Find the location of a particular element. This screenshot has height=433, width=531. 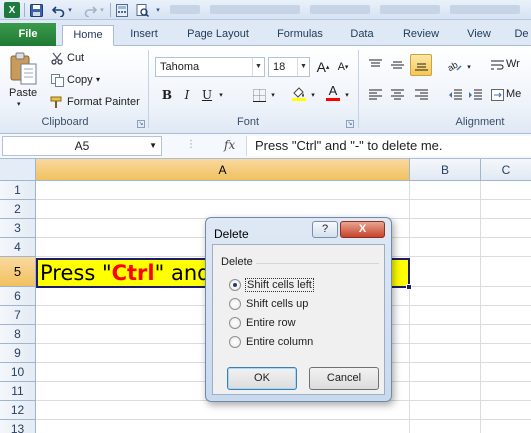

middle-align-icon is located at coordinates (397, 65).